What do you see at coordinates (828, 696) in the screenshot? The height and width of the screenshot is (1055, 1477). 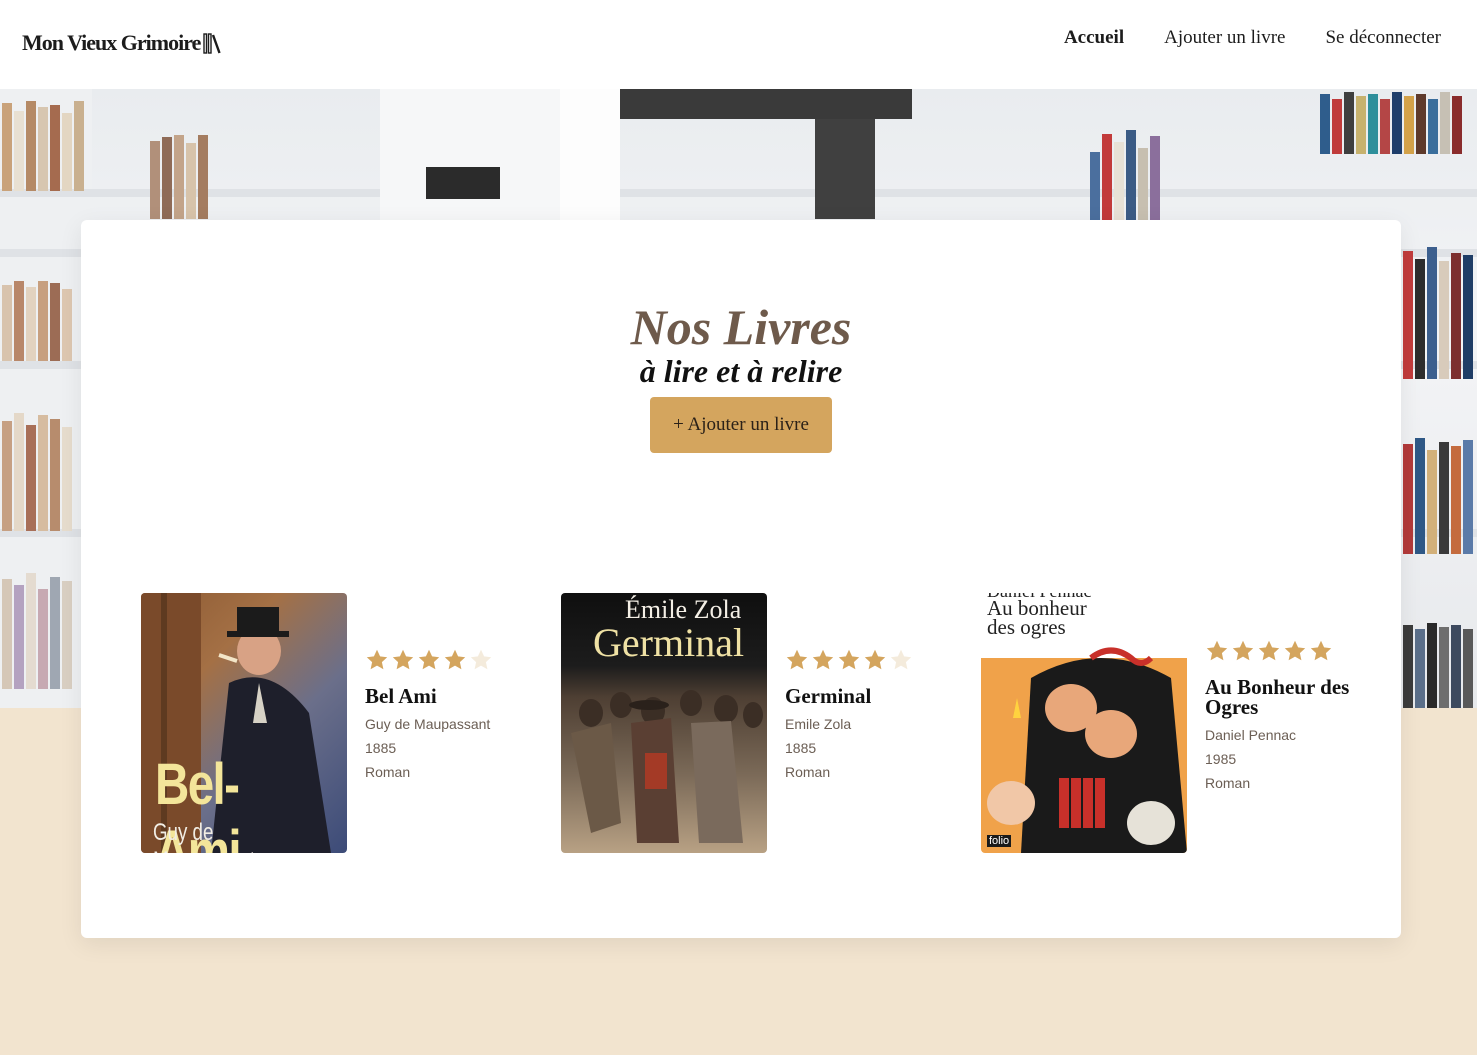 I see `book-title: Germinal` at bounding box center [828, 696].